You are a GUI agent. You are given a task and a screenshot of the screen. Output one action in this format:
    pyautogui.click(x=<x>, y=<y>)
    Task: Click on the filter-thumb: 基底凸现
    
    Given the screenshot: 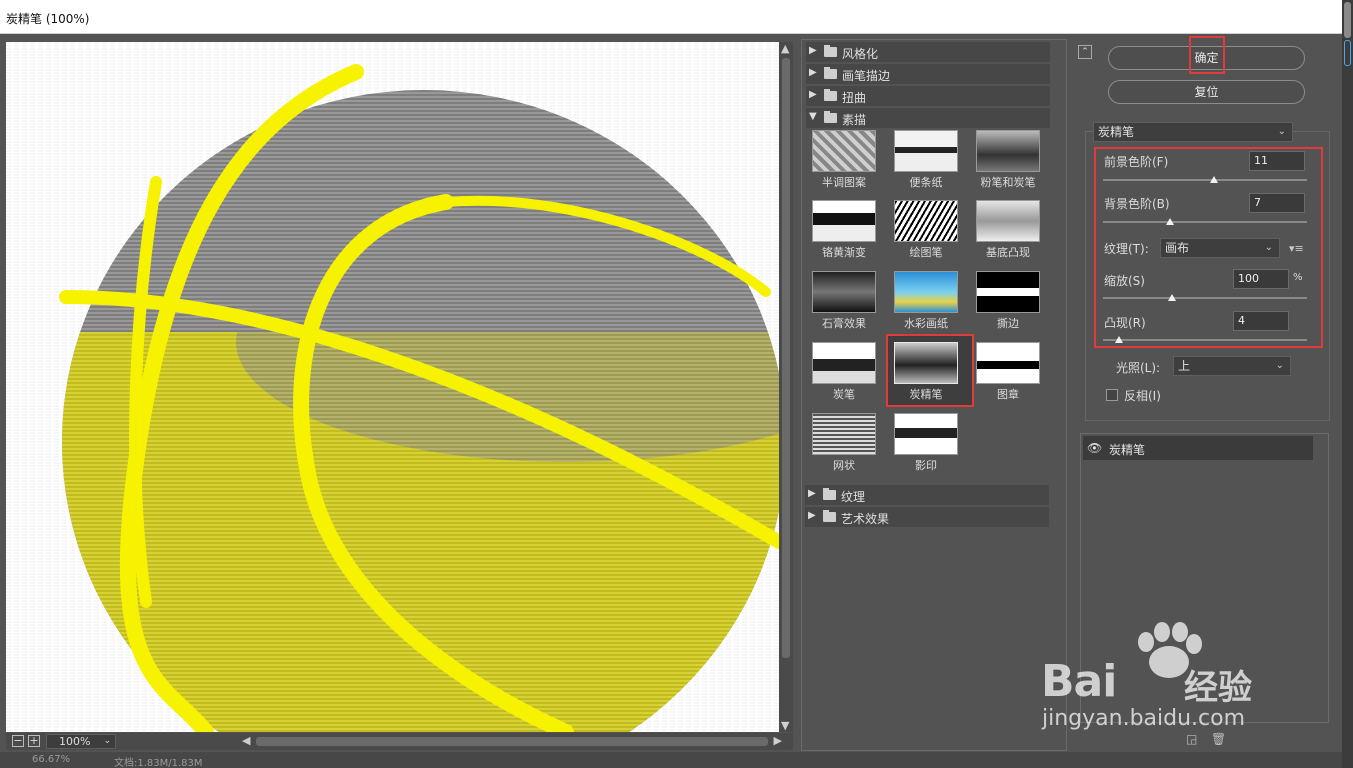 What is the action you would take?
    pyautogui.click(x=1008, y=232)
    